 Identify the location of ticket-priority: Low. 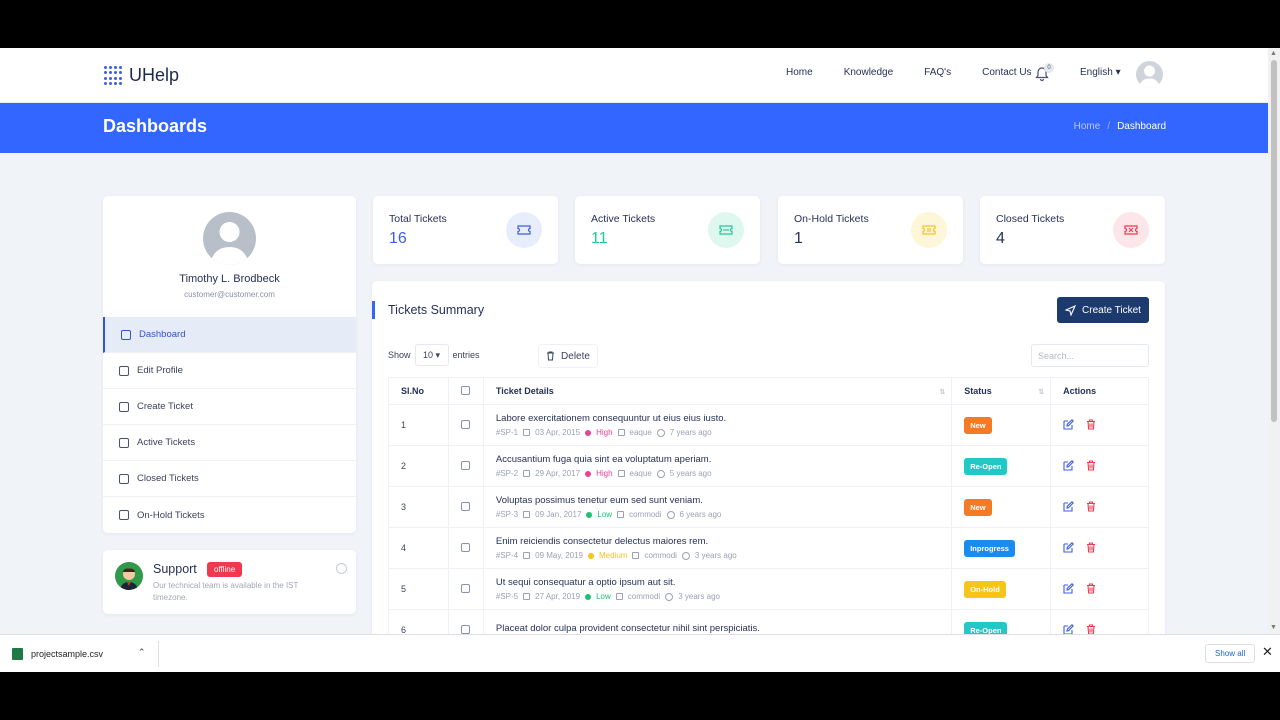
(603, 596).